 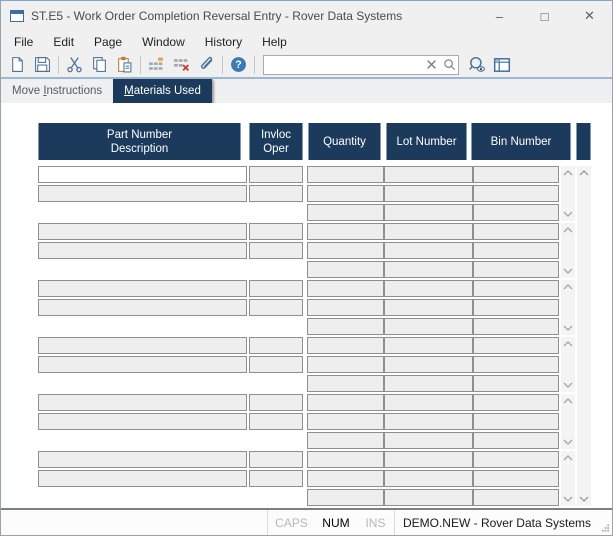 I want to click on lookup-view-icon, so click(x=476, y=65).